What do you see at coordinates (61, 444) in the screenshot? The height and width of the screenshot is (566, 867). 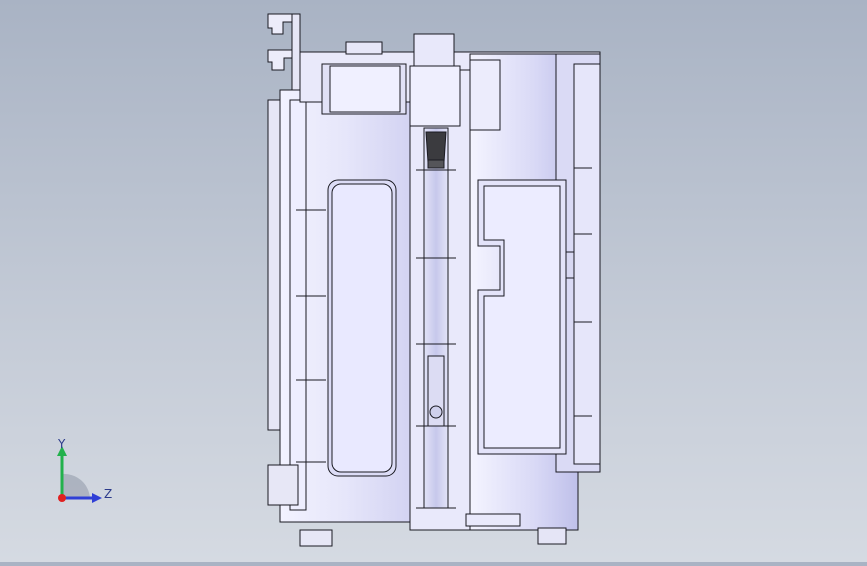 I see `y-axis-label: Y` at bounding box center [61, 444].